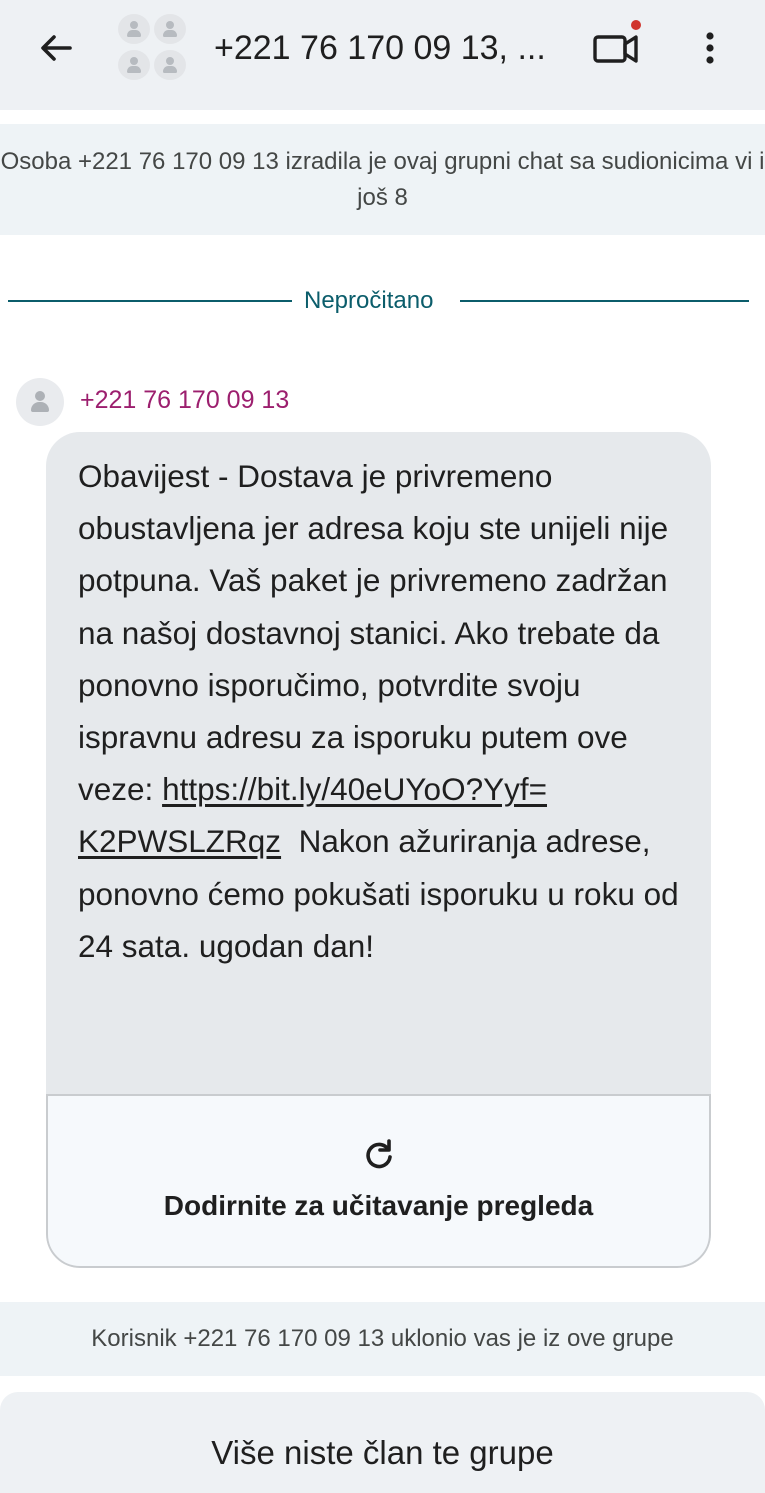 This screenshot has height=1493, width=765. I want to click on arrow-back-icon, so click(56, 48).